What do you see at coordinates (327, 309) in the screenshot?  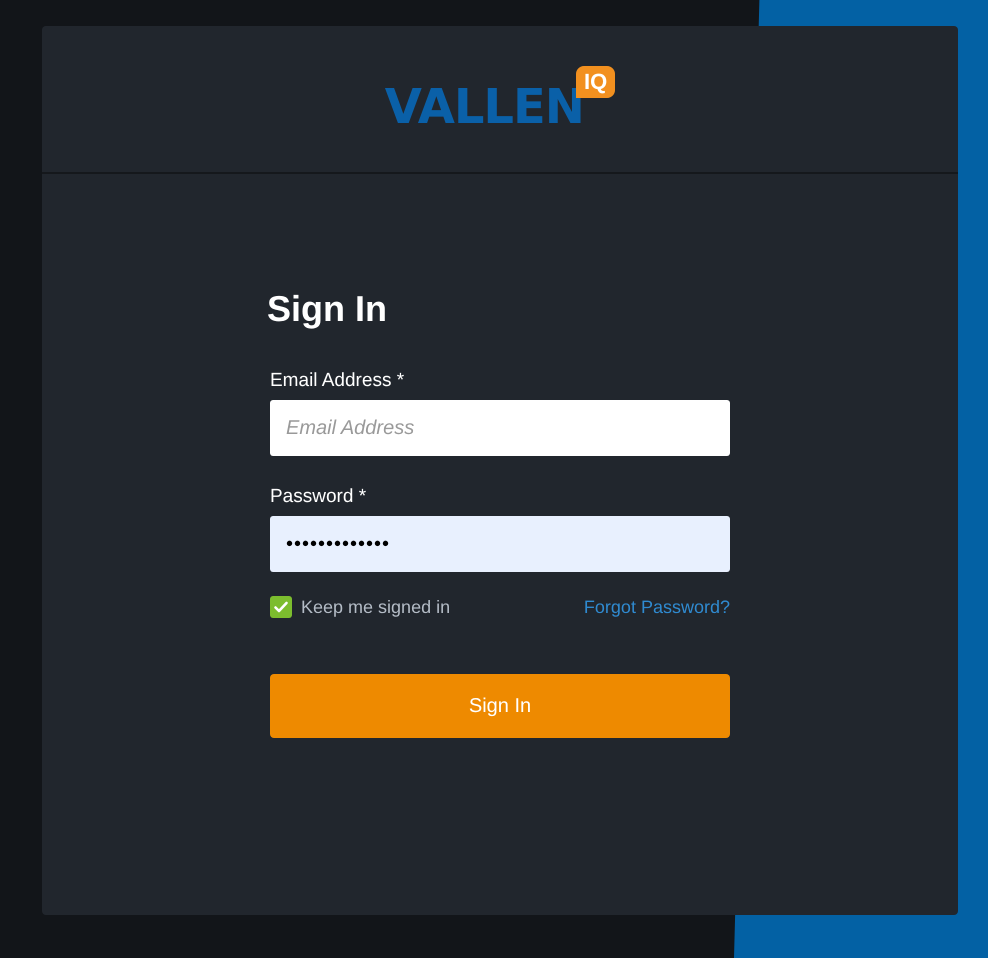 I see `page-title: Sign In` at bounding box center [327, 309].